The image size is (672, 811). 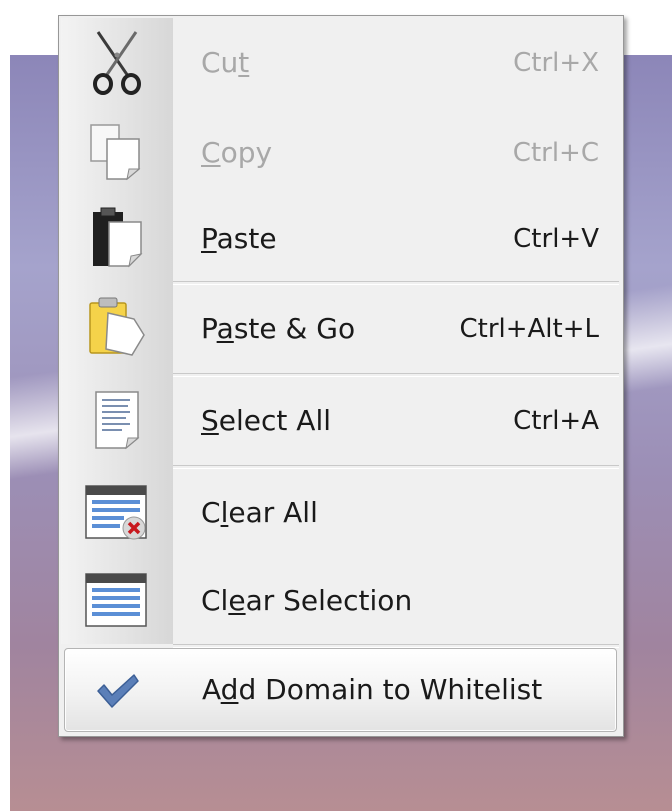 What do you see at coordinates (259, 512) in the screenshot?
I see `menu-item-label: Clear All` at bounding box center [259, 512].